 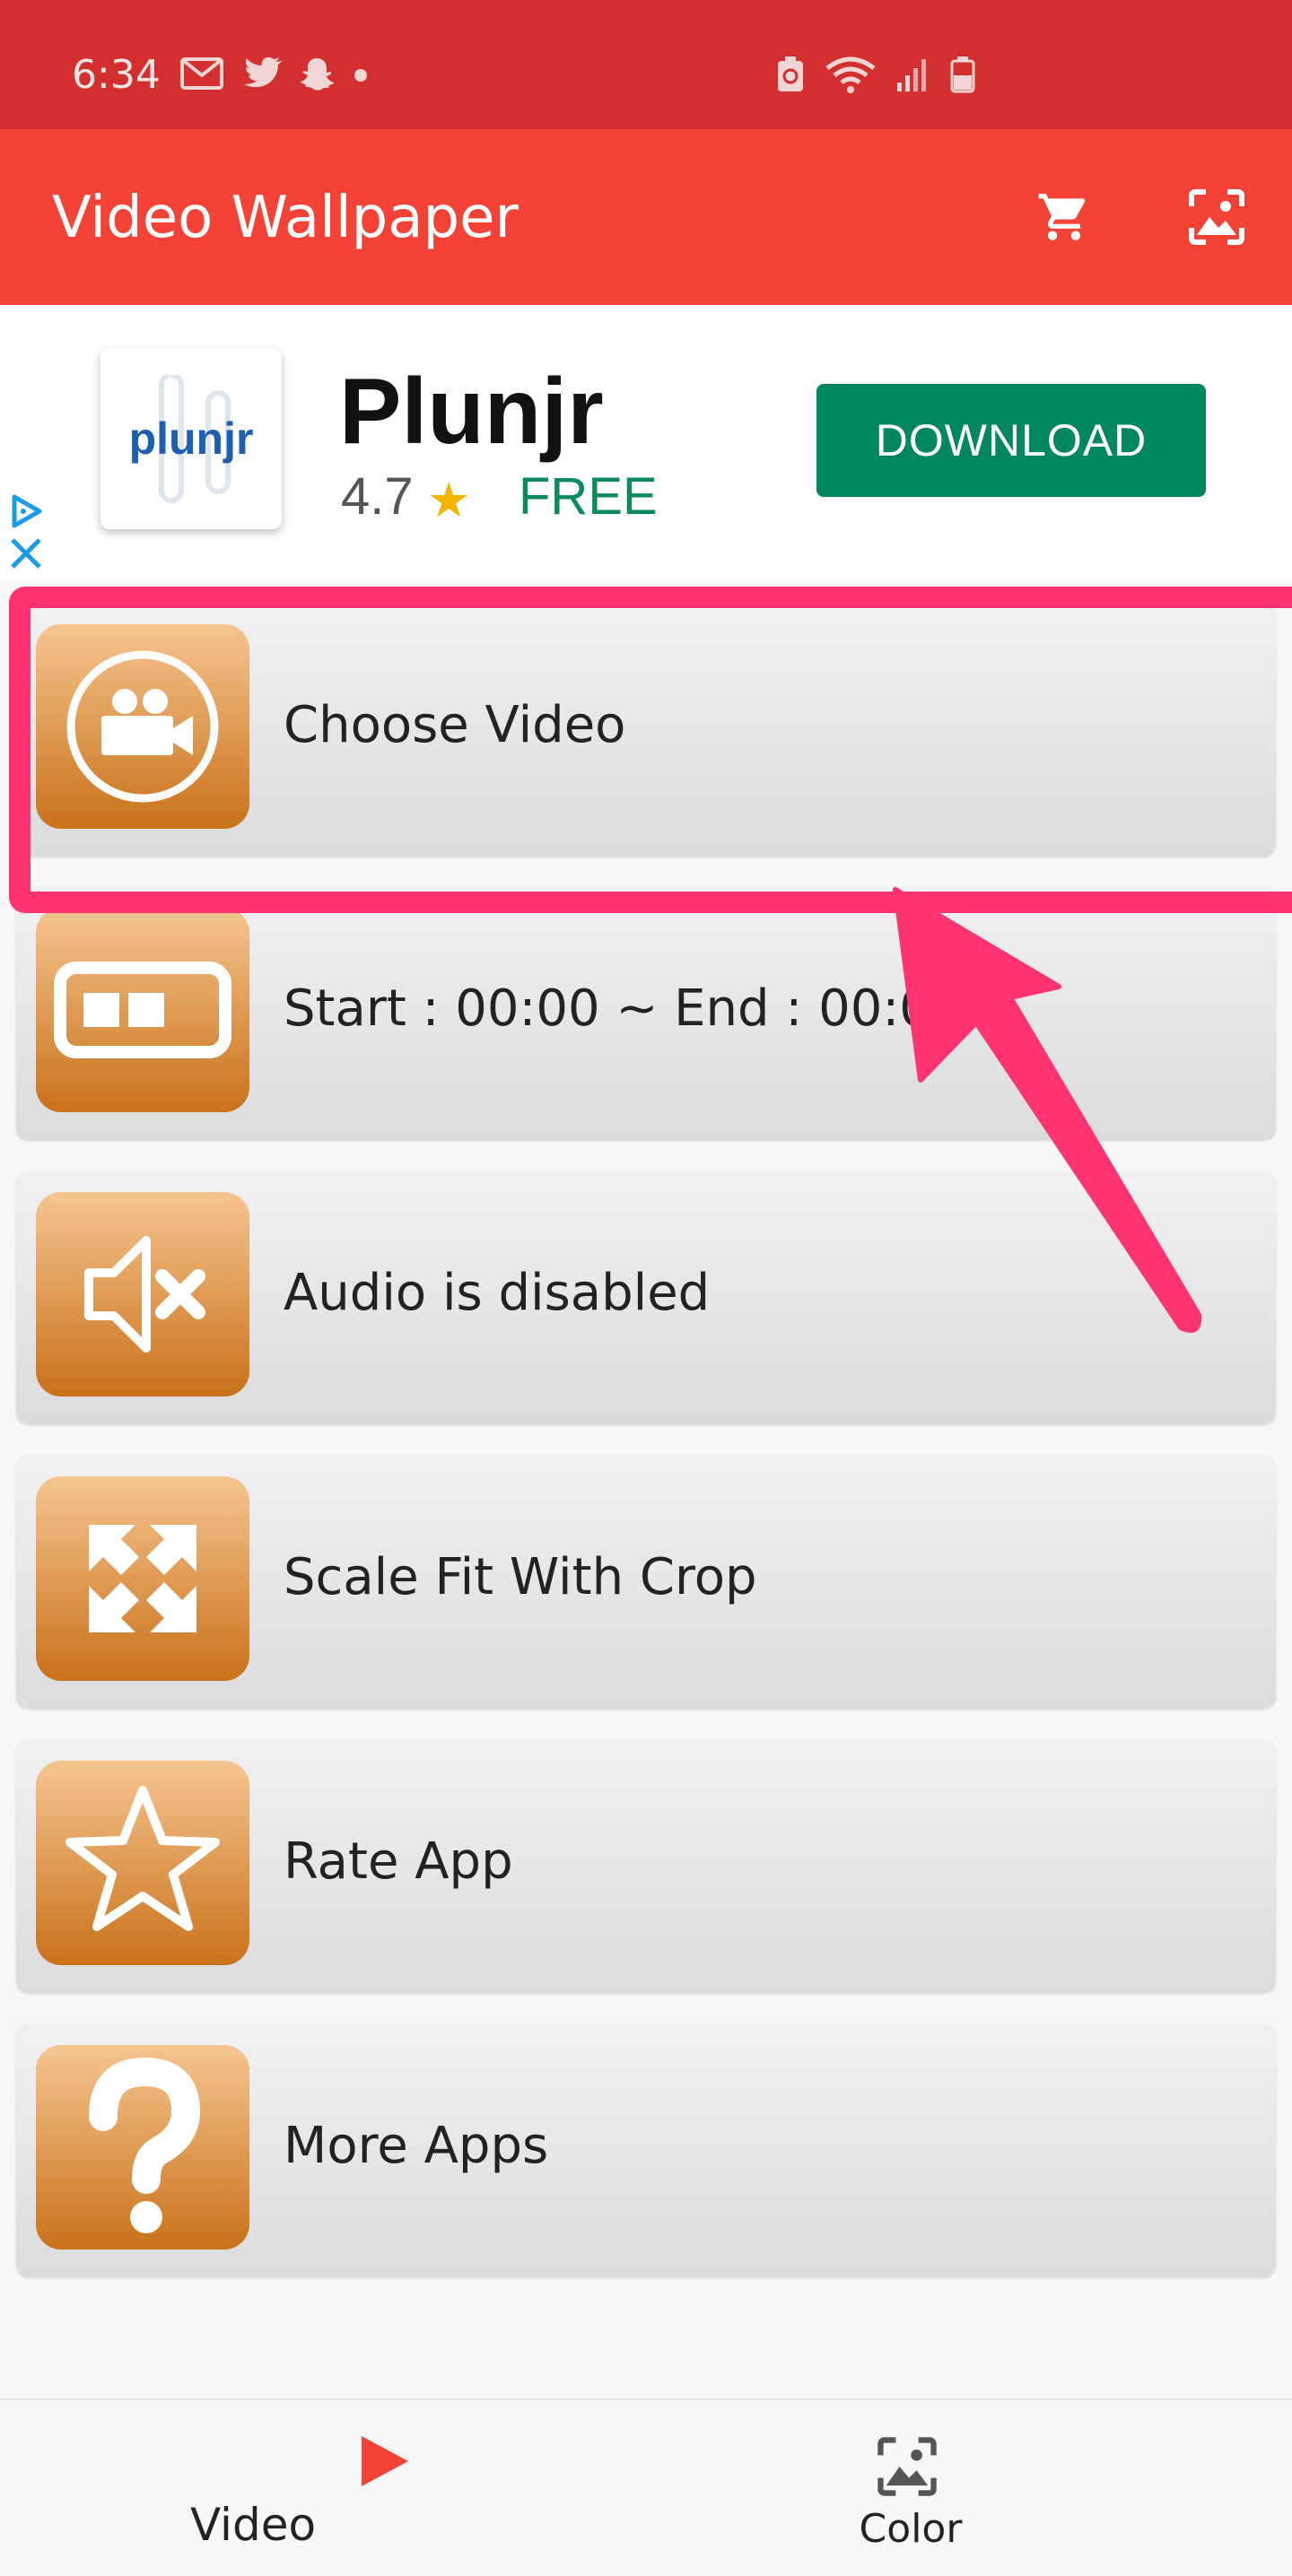 I want to click on notification-icons, so click(x=274, y=73).